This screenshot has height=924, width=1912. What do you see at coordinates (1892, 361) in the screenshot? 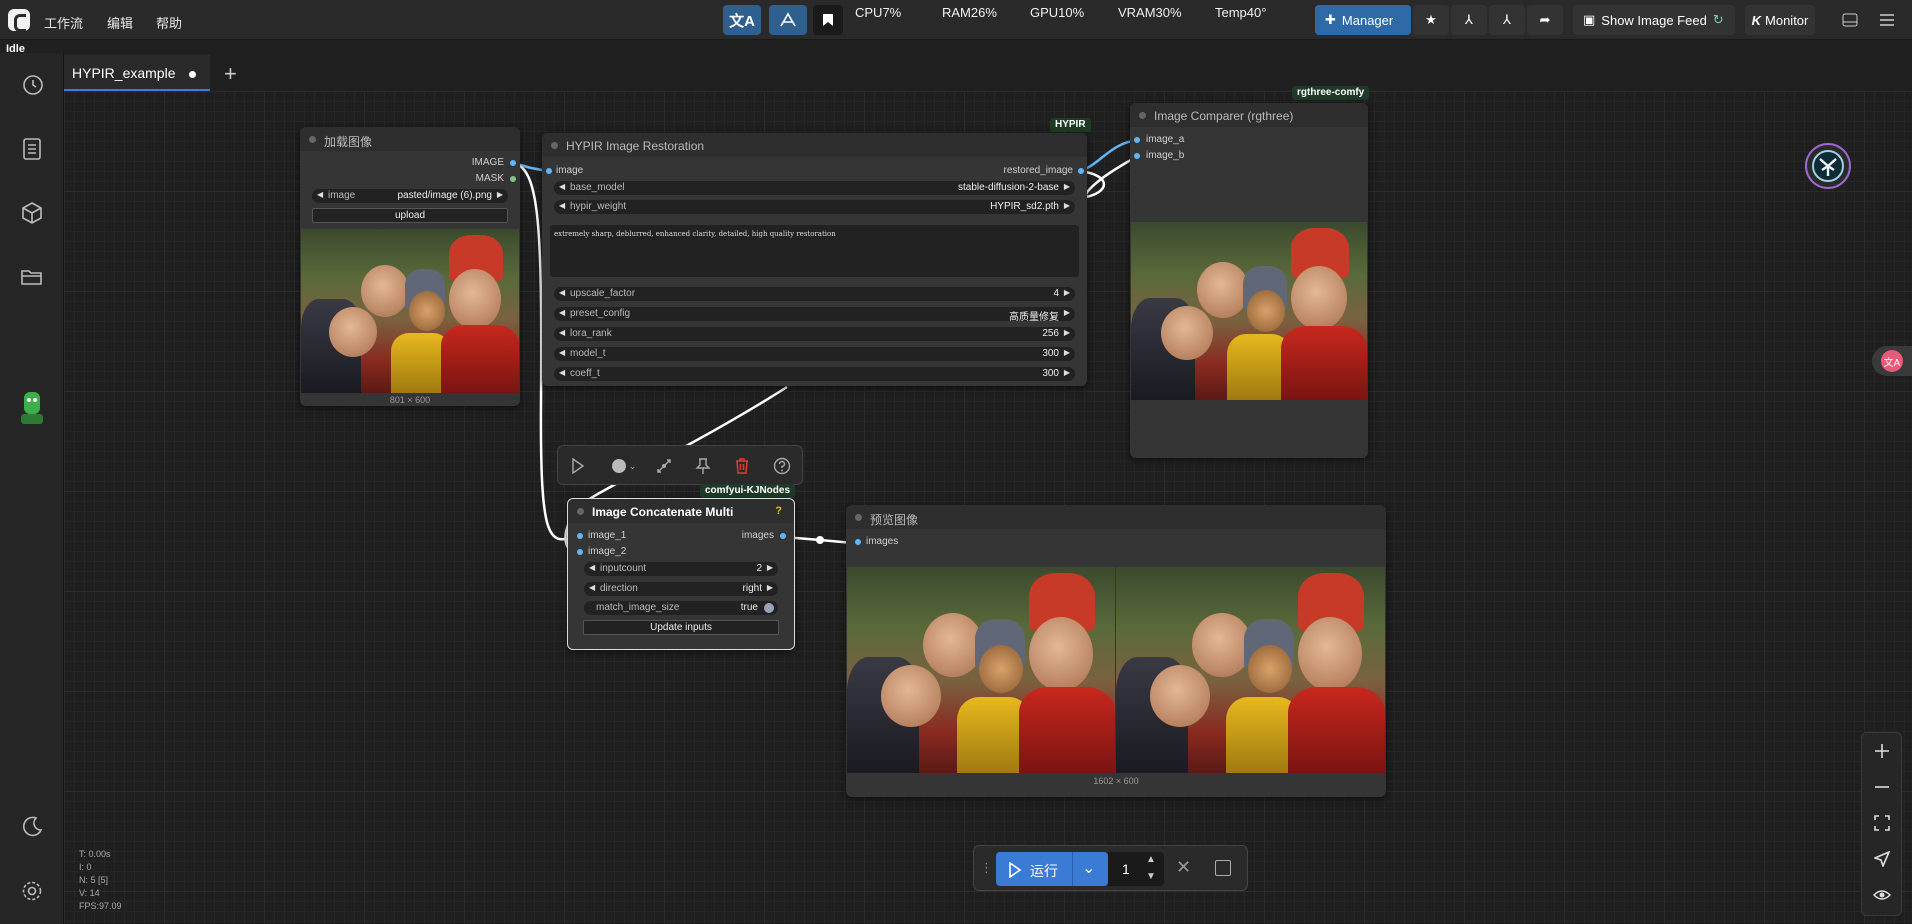
I see `translate-float-button: 文A` at bounding box center [1892, 361].